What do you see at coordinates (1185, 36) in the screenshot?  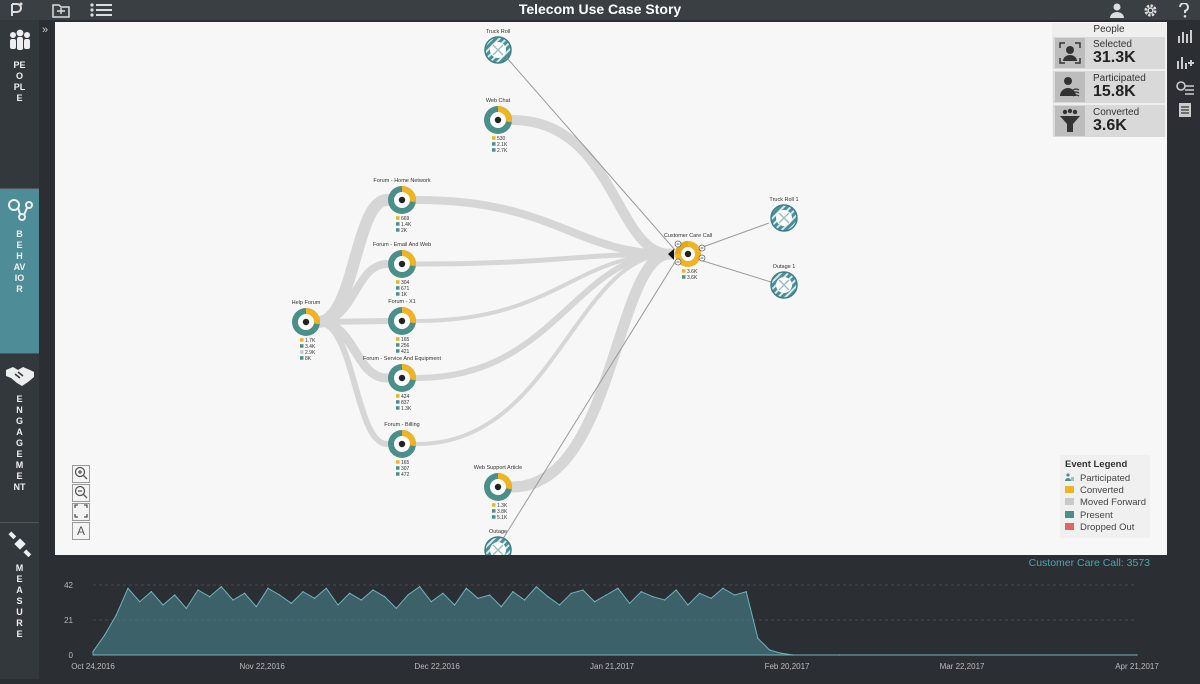 I see `bar-chart-icon` at bounding box center [1185, 36].